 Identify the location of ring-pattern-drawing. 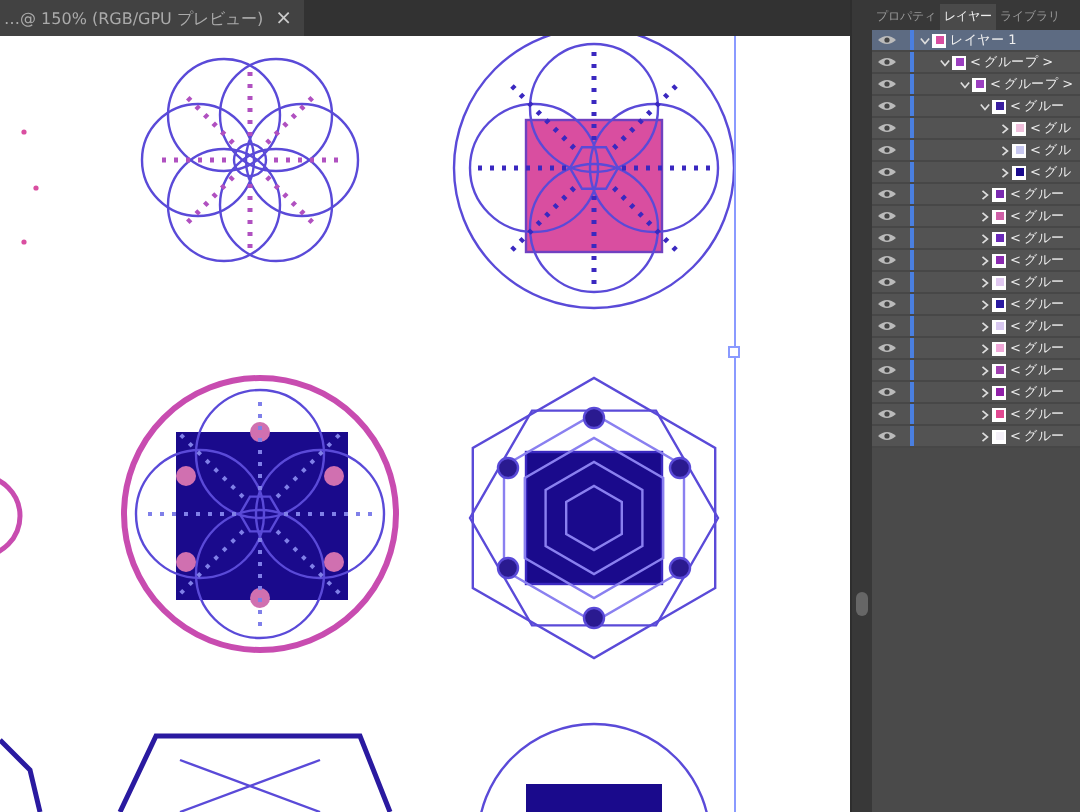
(11, 516).